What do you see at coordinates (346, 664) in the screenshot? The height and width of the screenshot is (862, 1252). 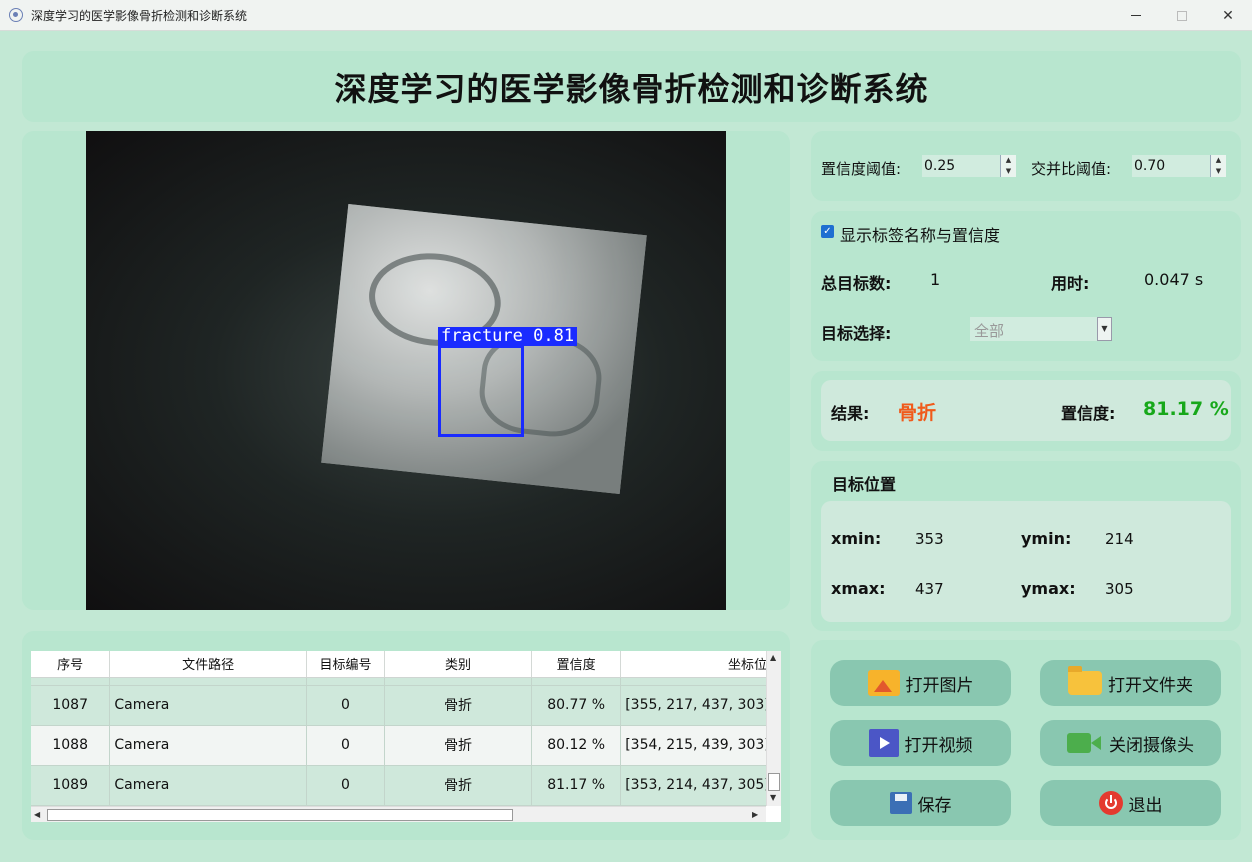 I see `column-header: 目标编号` at bounding box center [346, 664].